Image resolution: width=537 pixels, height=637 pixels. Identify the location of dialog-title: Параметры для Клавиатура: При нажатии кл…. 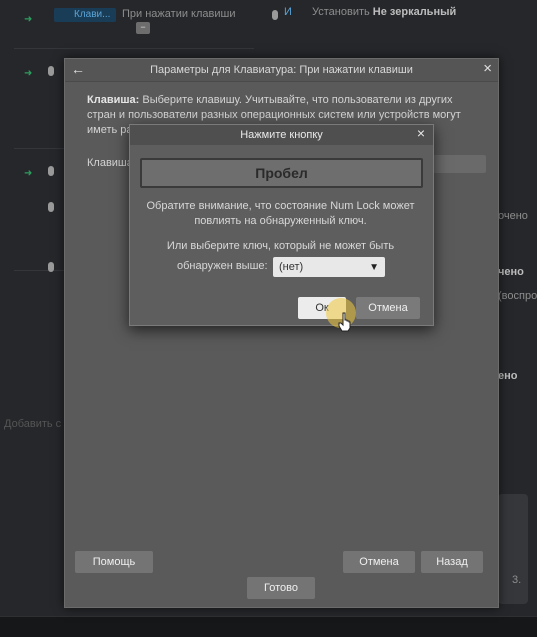
(281, 70).